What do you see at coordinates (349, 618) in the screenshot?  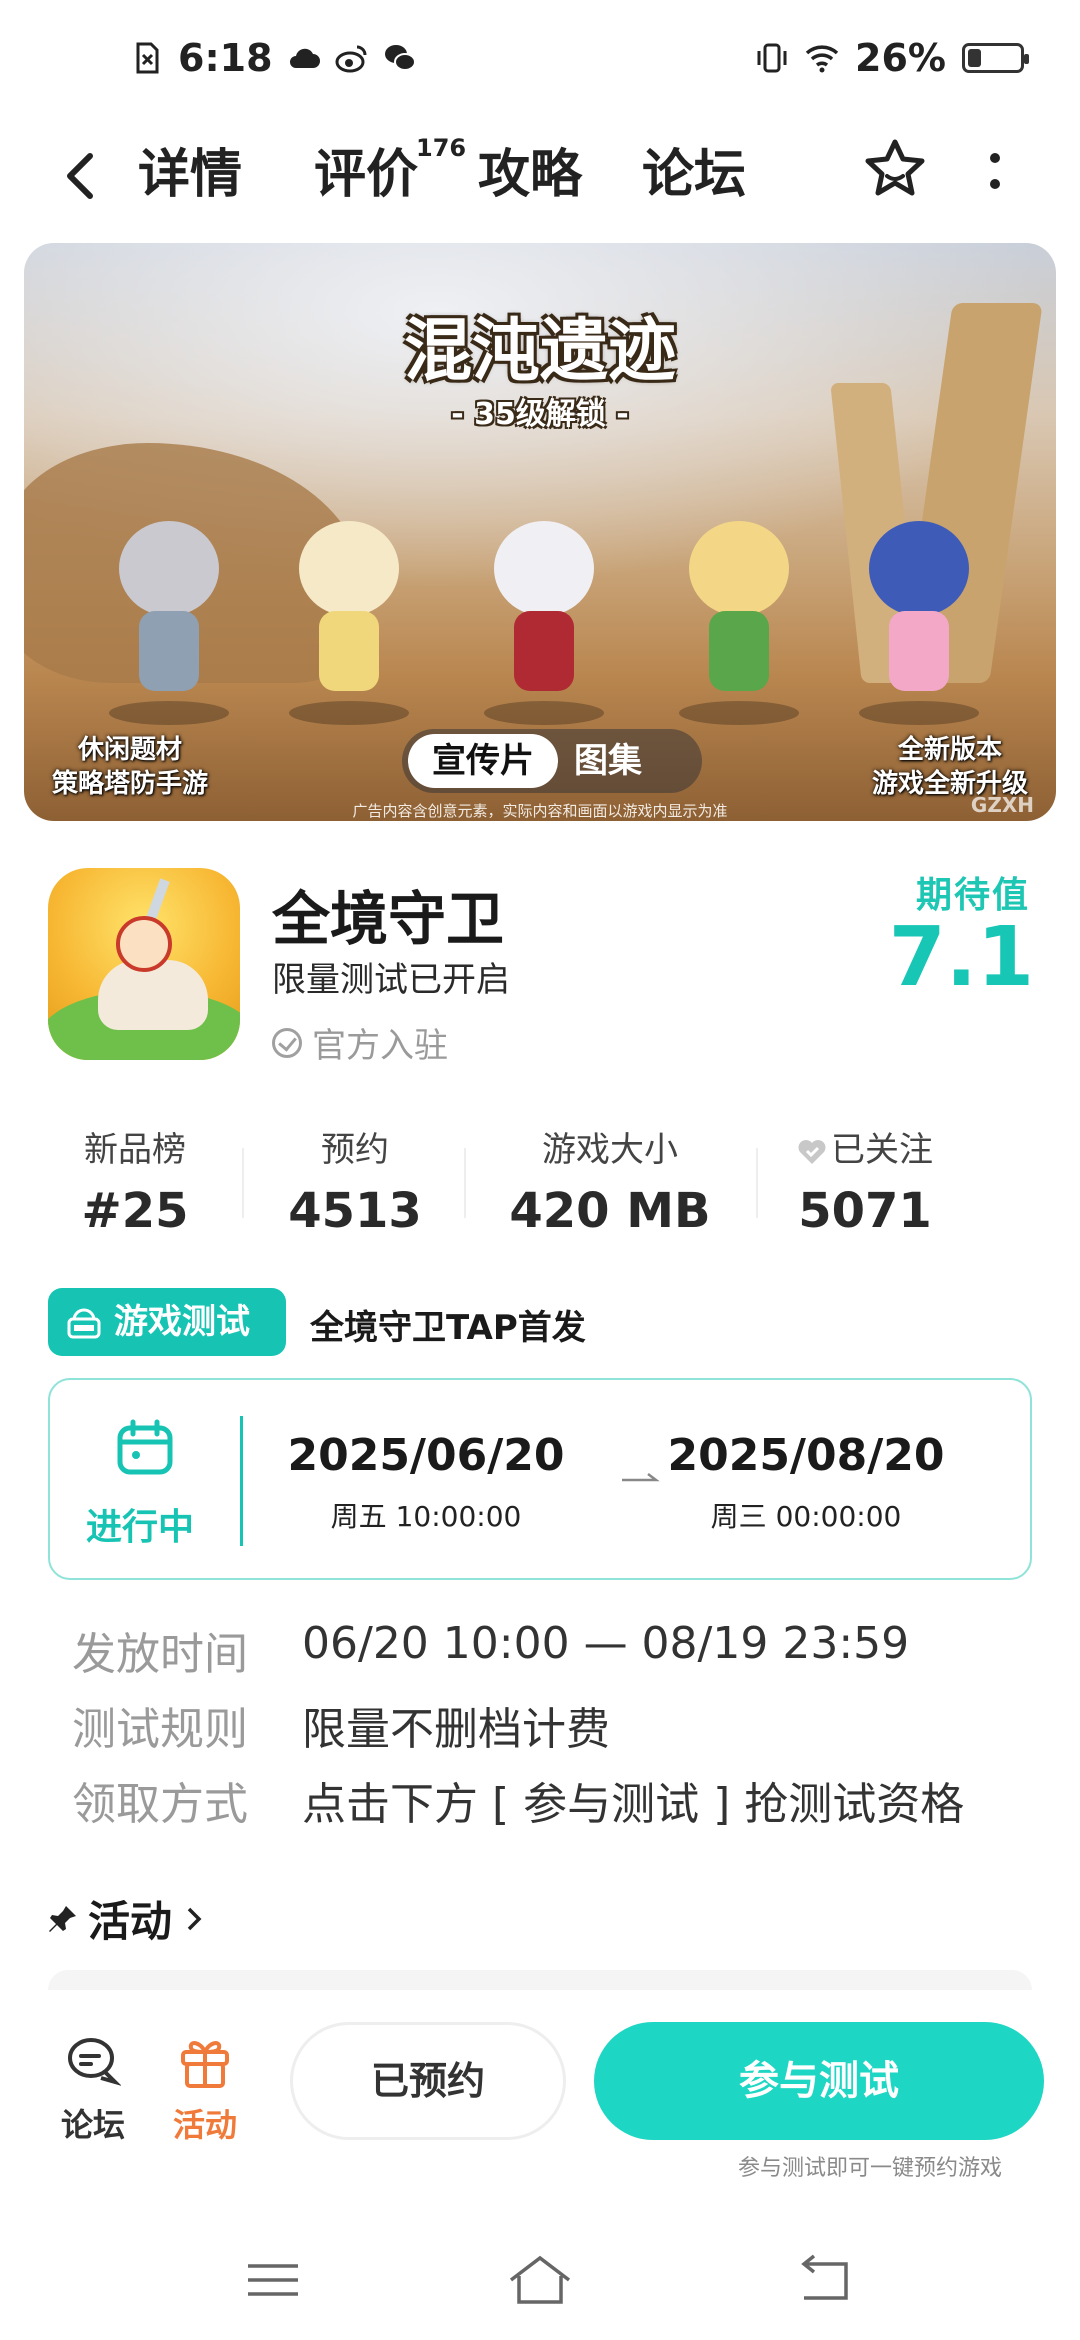 I see `hero-angel` at bounding box center [349, 618].